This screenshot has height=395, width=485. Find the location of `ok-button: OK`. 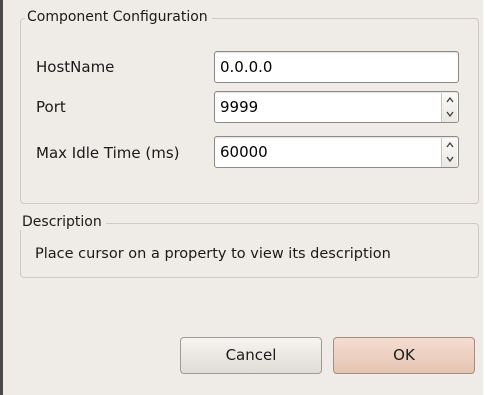

ok-button: OK is located at coordinates (404, 355).